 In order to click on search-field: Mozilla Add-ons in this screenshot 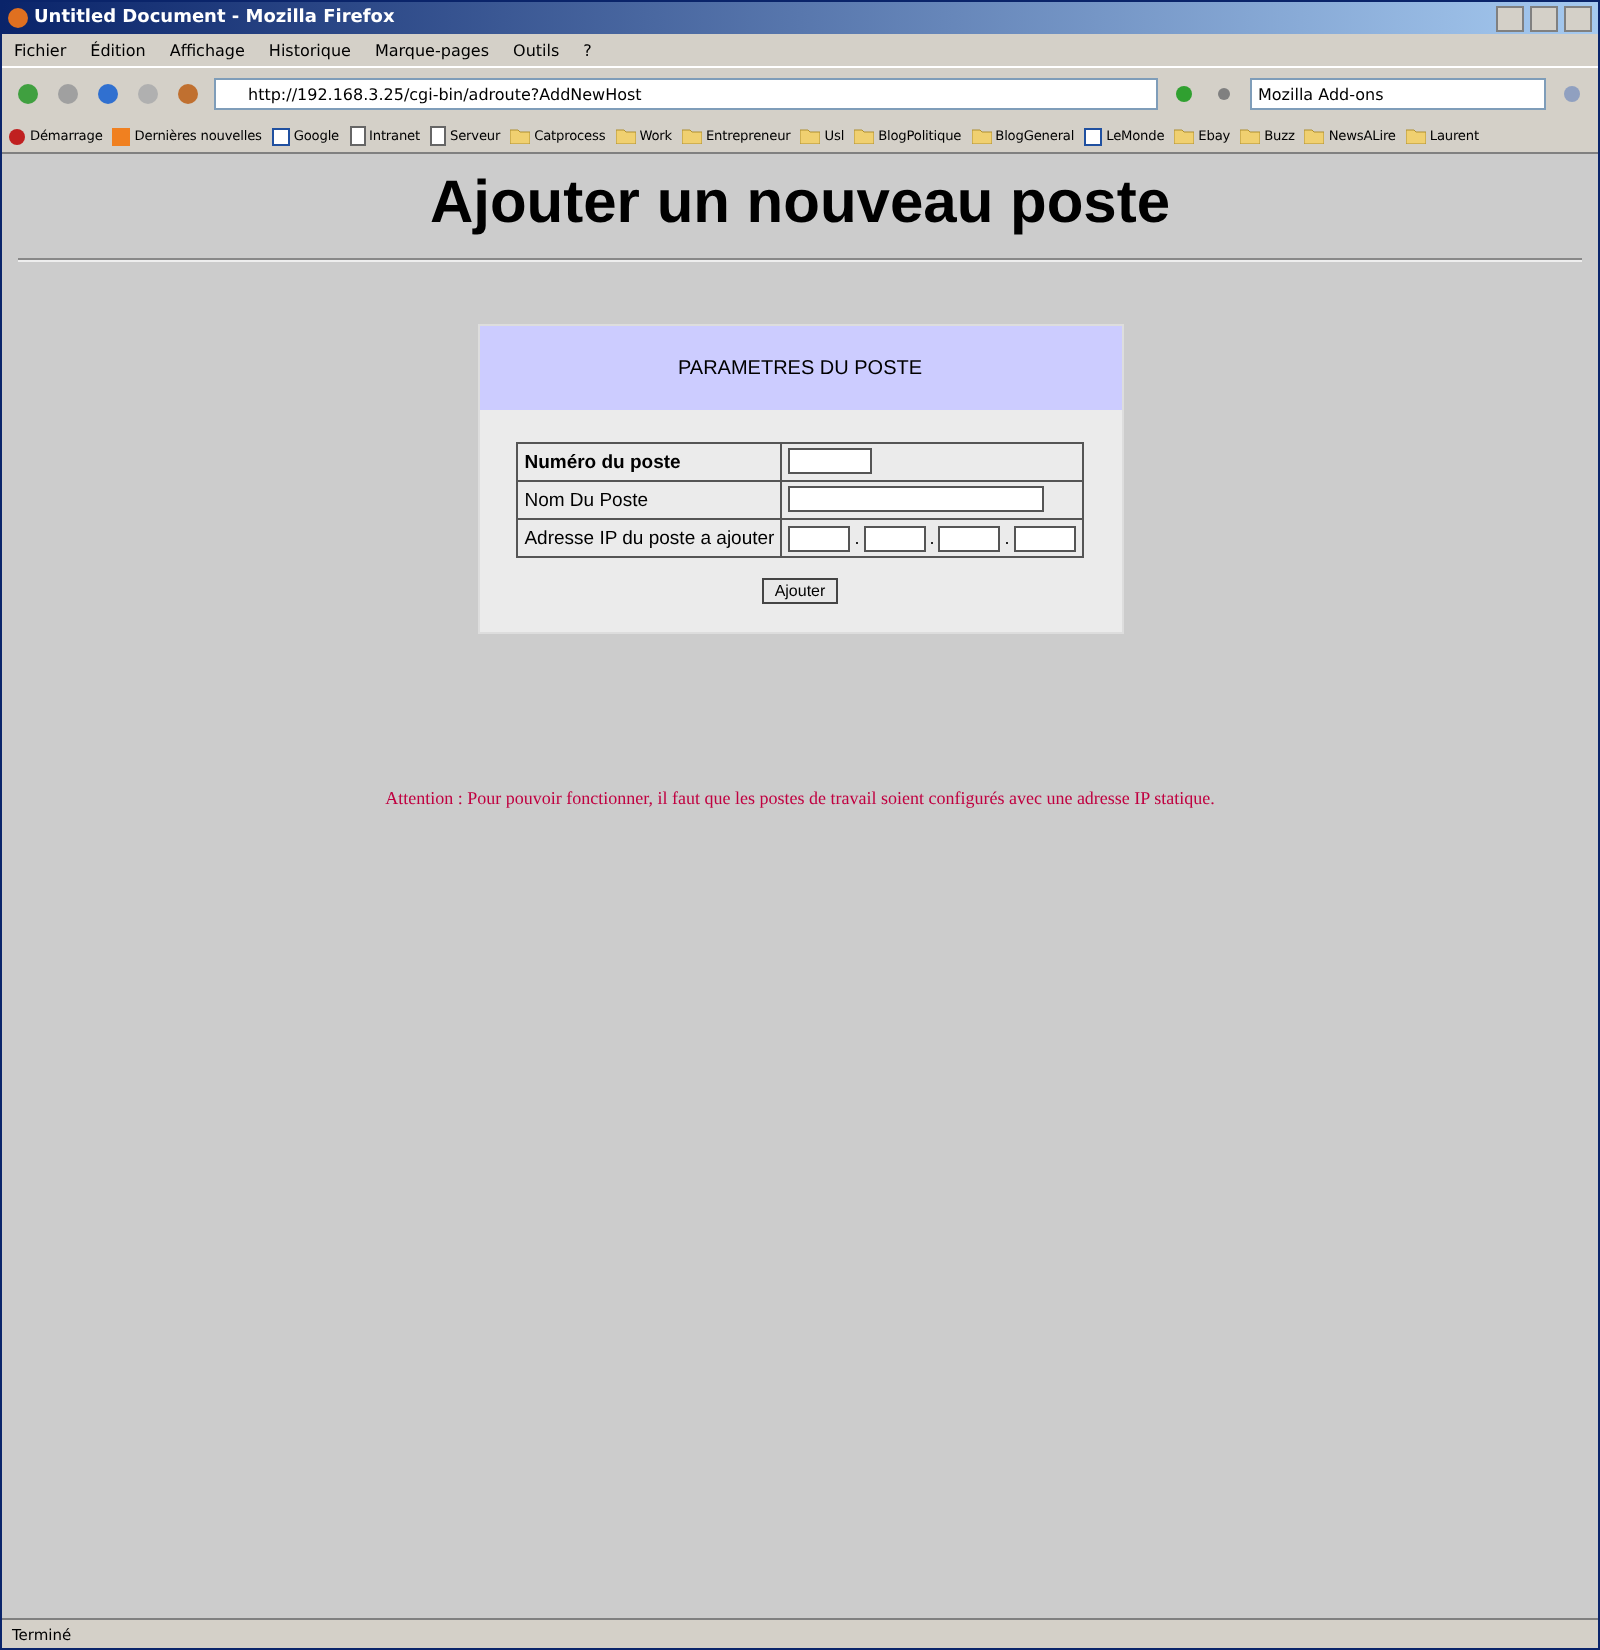, I will do `click(1398, 94)`.